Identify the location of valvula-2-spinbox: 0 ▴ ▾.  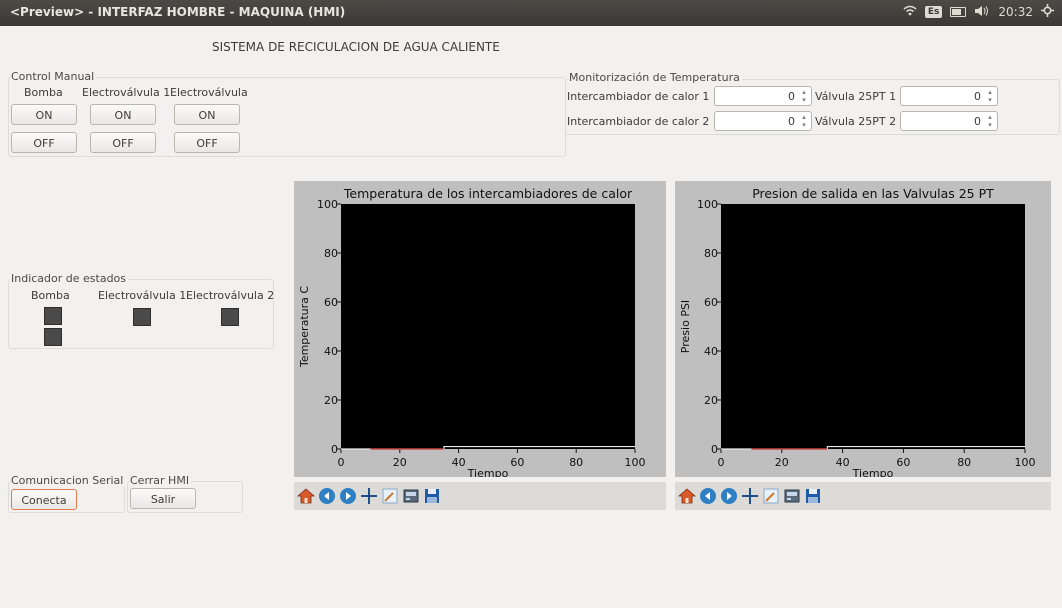
(949, 121).